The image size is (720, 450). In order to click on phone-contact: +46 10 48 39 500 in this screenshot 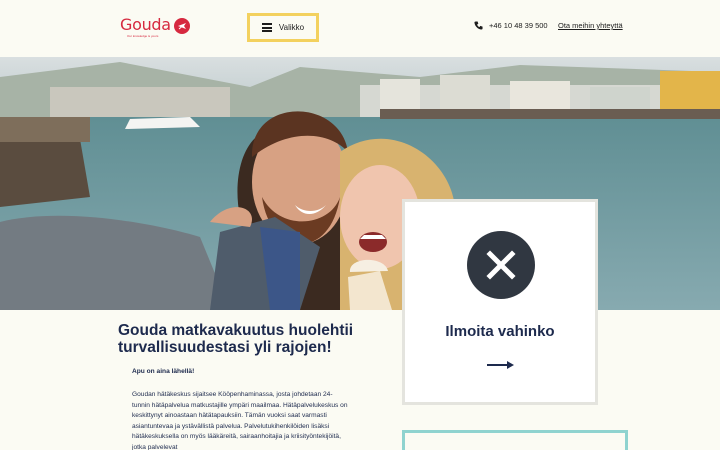, I will do `click(511, 25)`.